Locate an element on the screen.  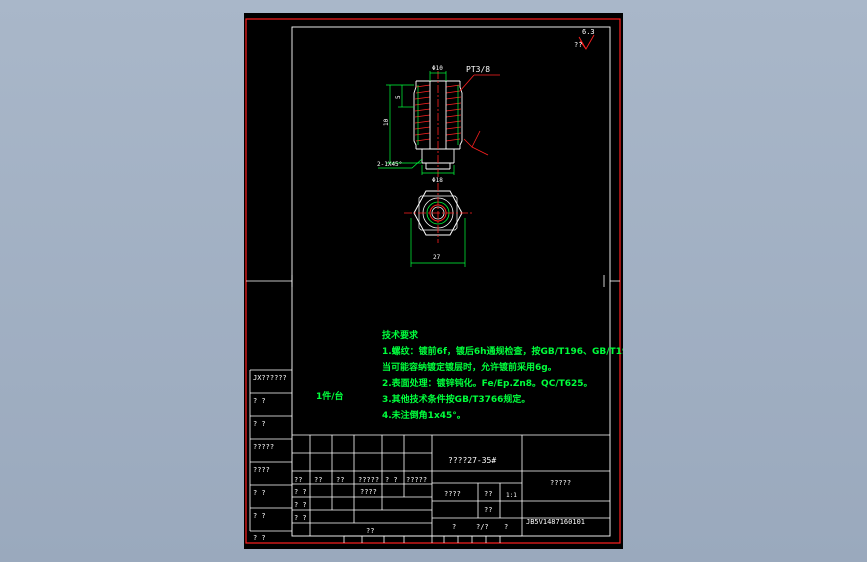
note-line-4: 3.其他技术条件按GB/T3766规定。 is located at coordinates (456, 399).